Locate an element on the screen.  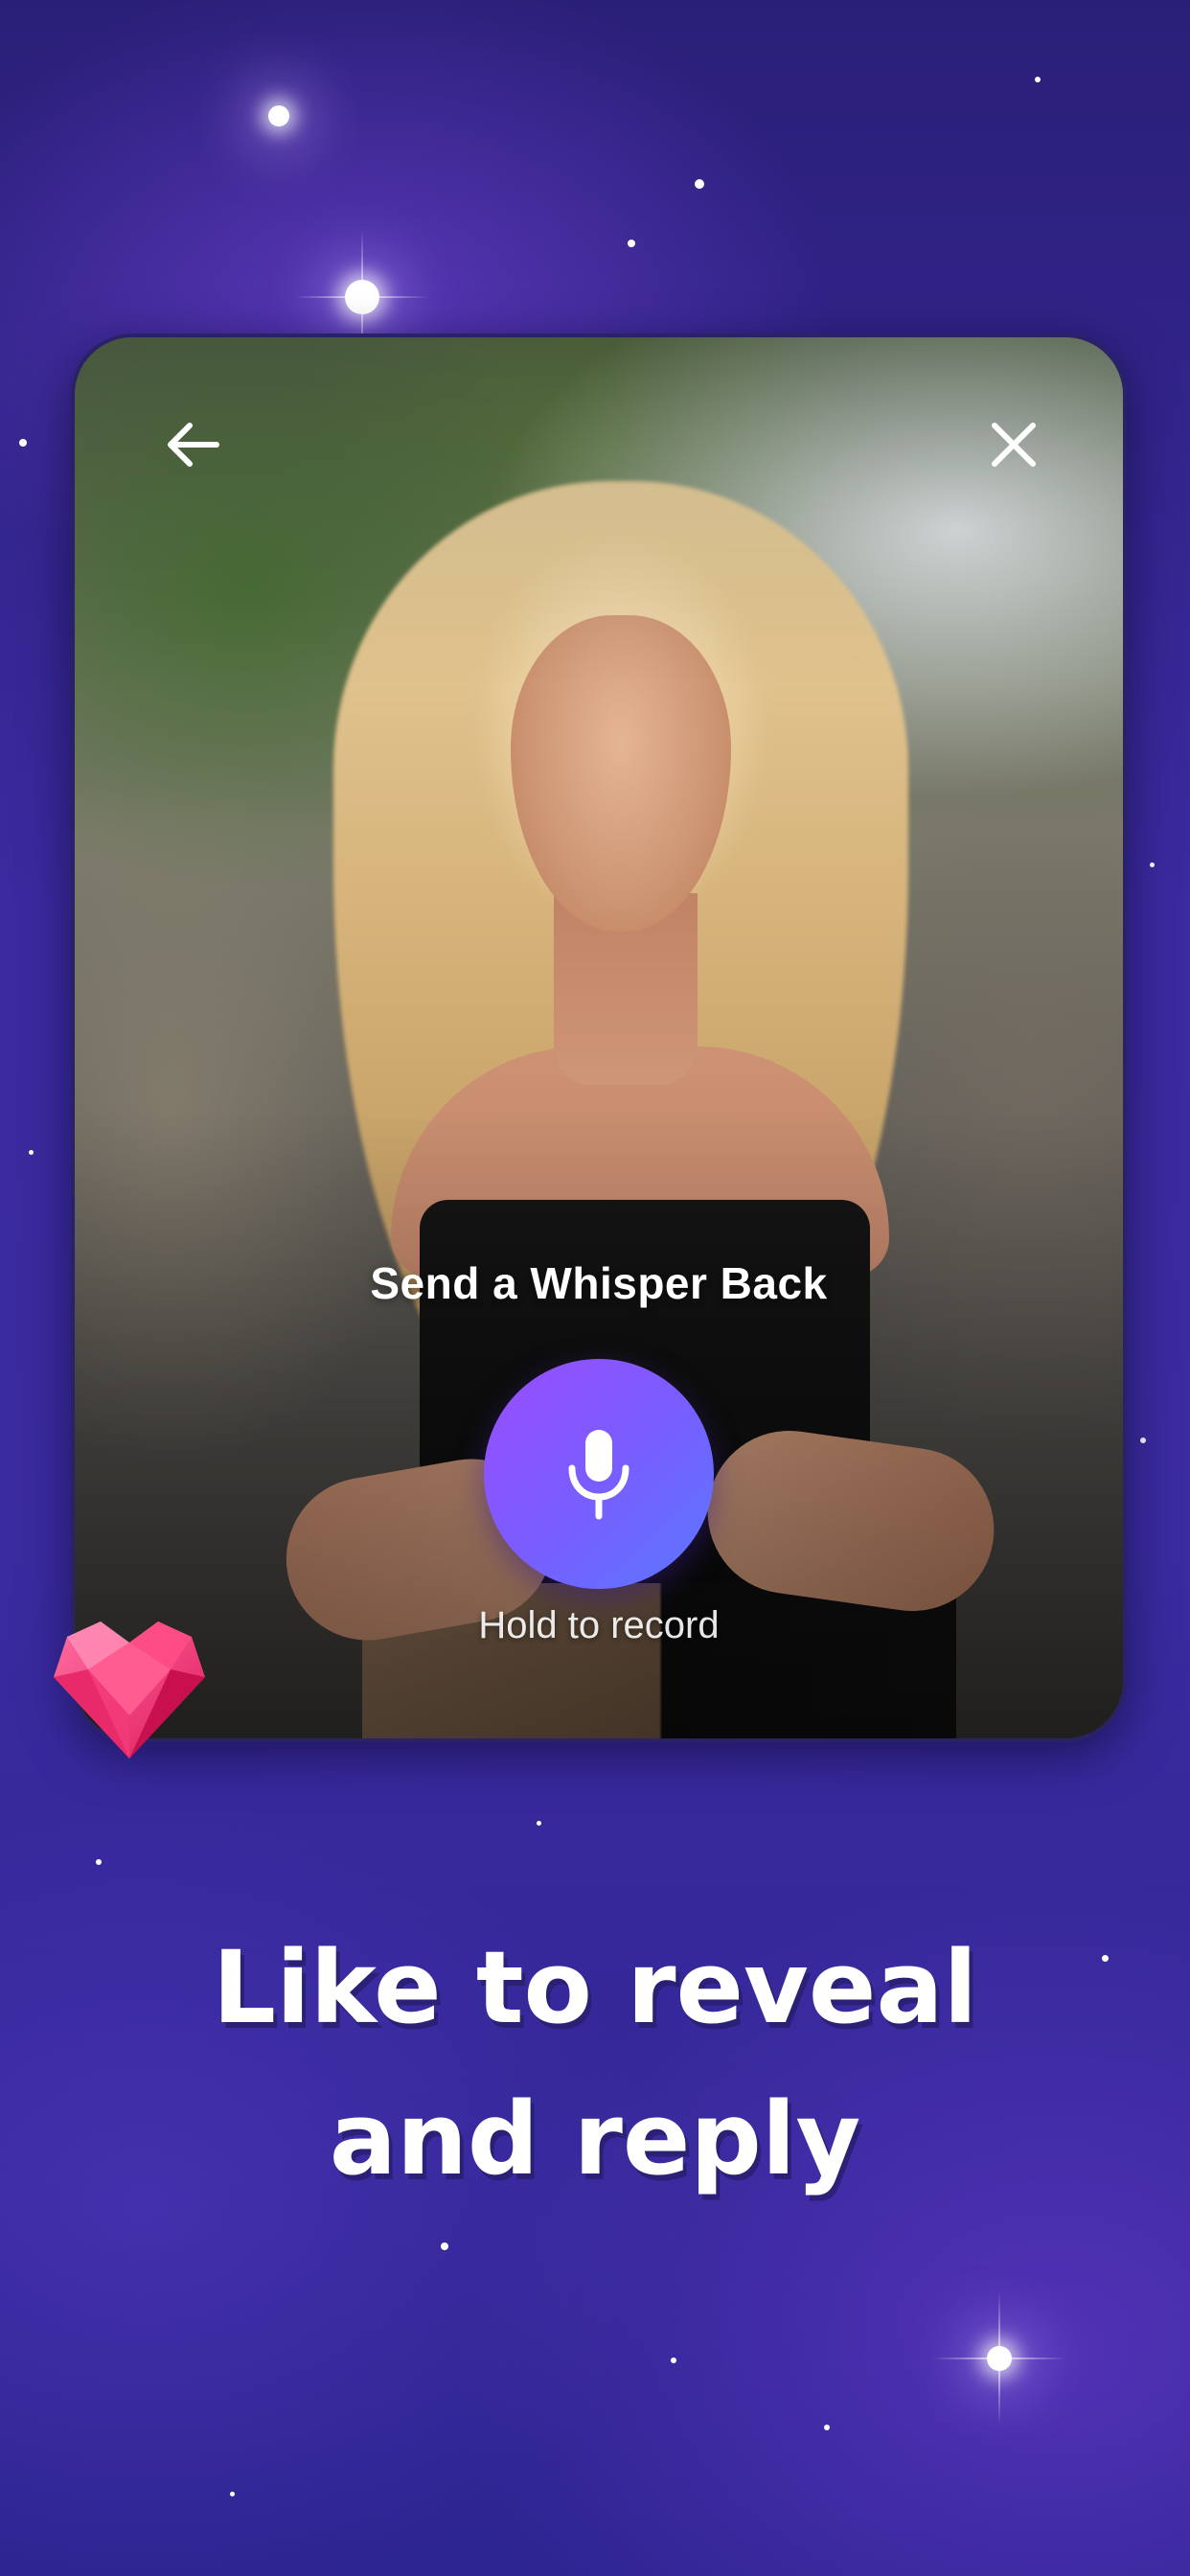
heart-badge is located at coordinates (129, 1686).